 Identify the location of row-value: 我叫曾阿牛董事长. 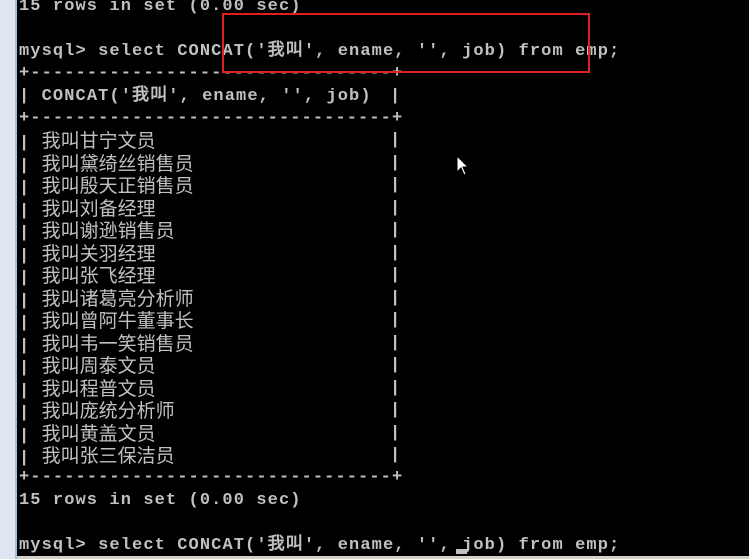
(117, 321).